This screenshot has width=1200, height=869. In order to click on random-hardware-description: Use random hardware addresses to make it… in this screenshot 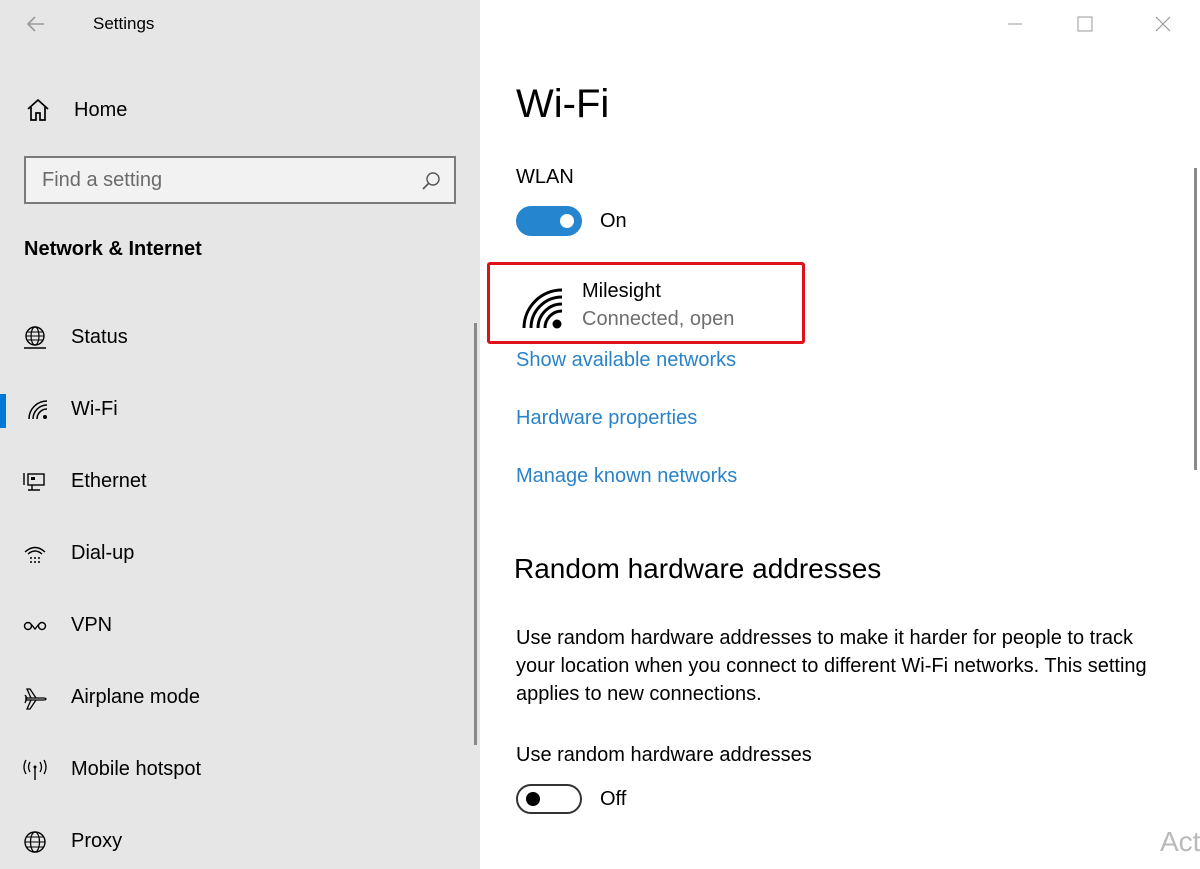, I will do `click(831, 666)`.